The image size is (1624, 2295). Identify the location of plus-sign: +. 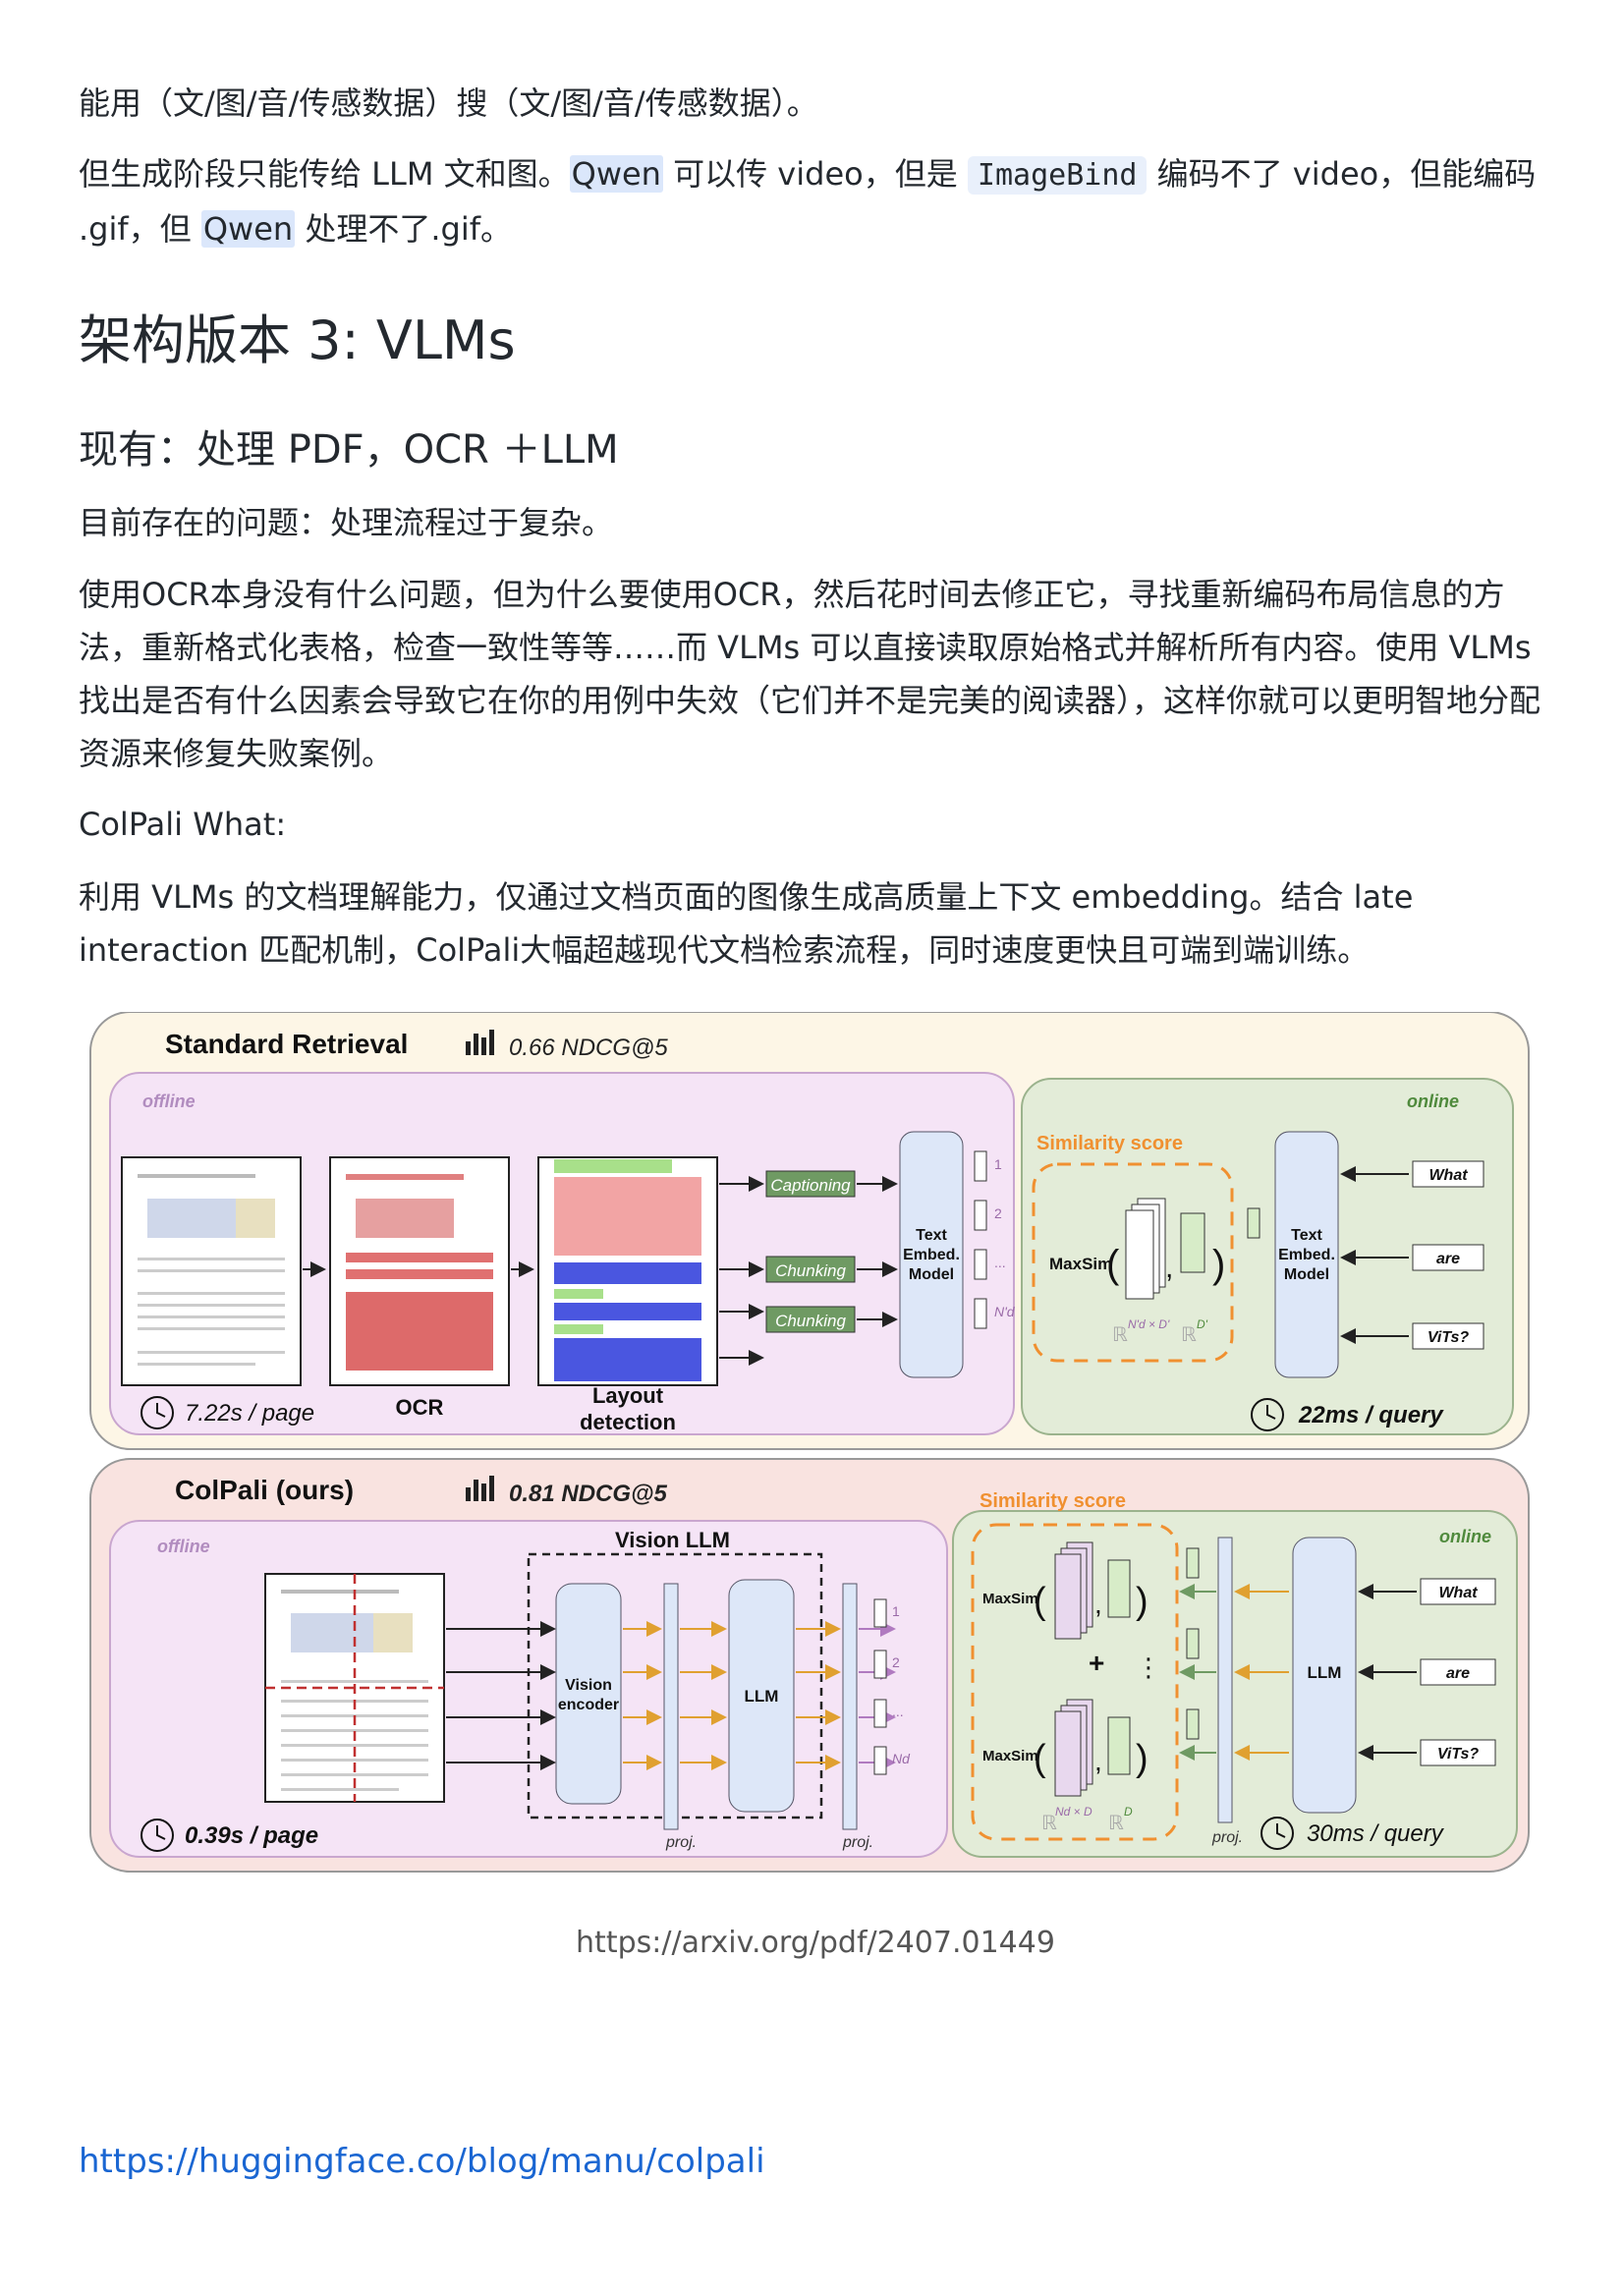
(1096, 1663).